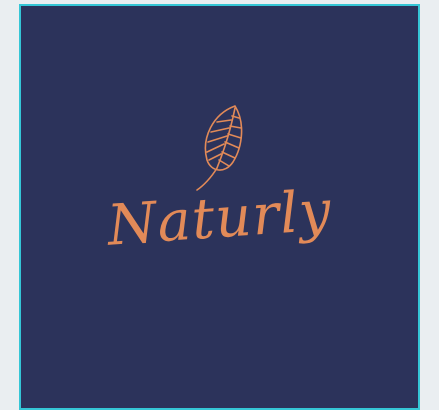 The image size is (439, 410). I want to click on leaf-icon, so click(222, 147).